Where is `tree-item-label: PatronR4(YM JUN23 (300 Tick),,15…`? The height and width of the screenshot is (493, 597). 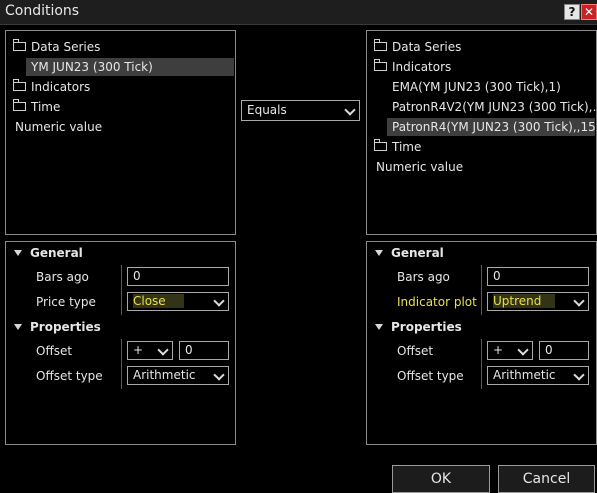 tree-item-label: PatronR4(YM JUN23 (300 Tick),,15… is located at coordinates (494, 127).